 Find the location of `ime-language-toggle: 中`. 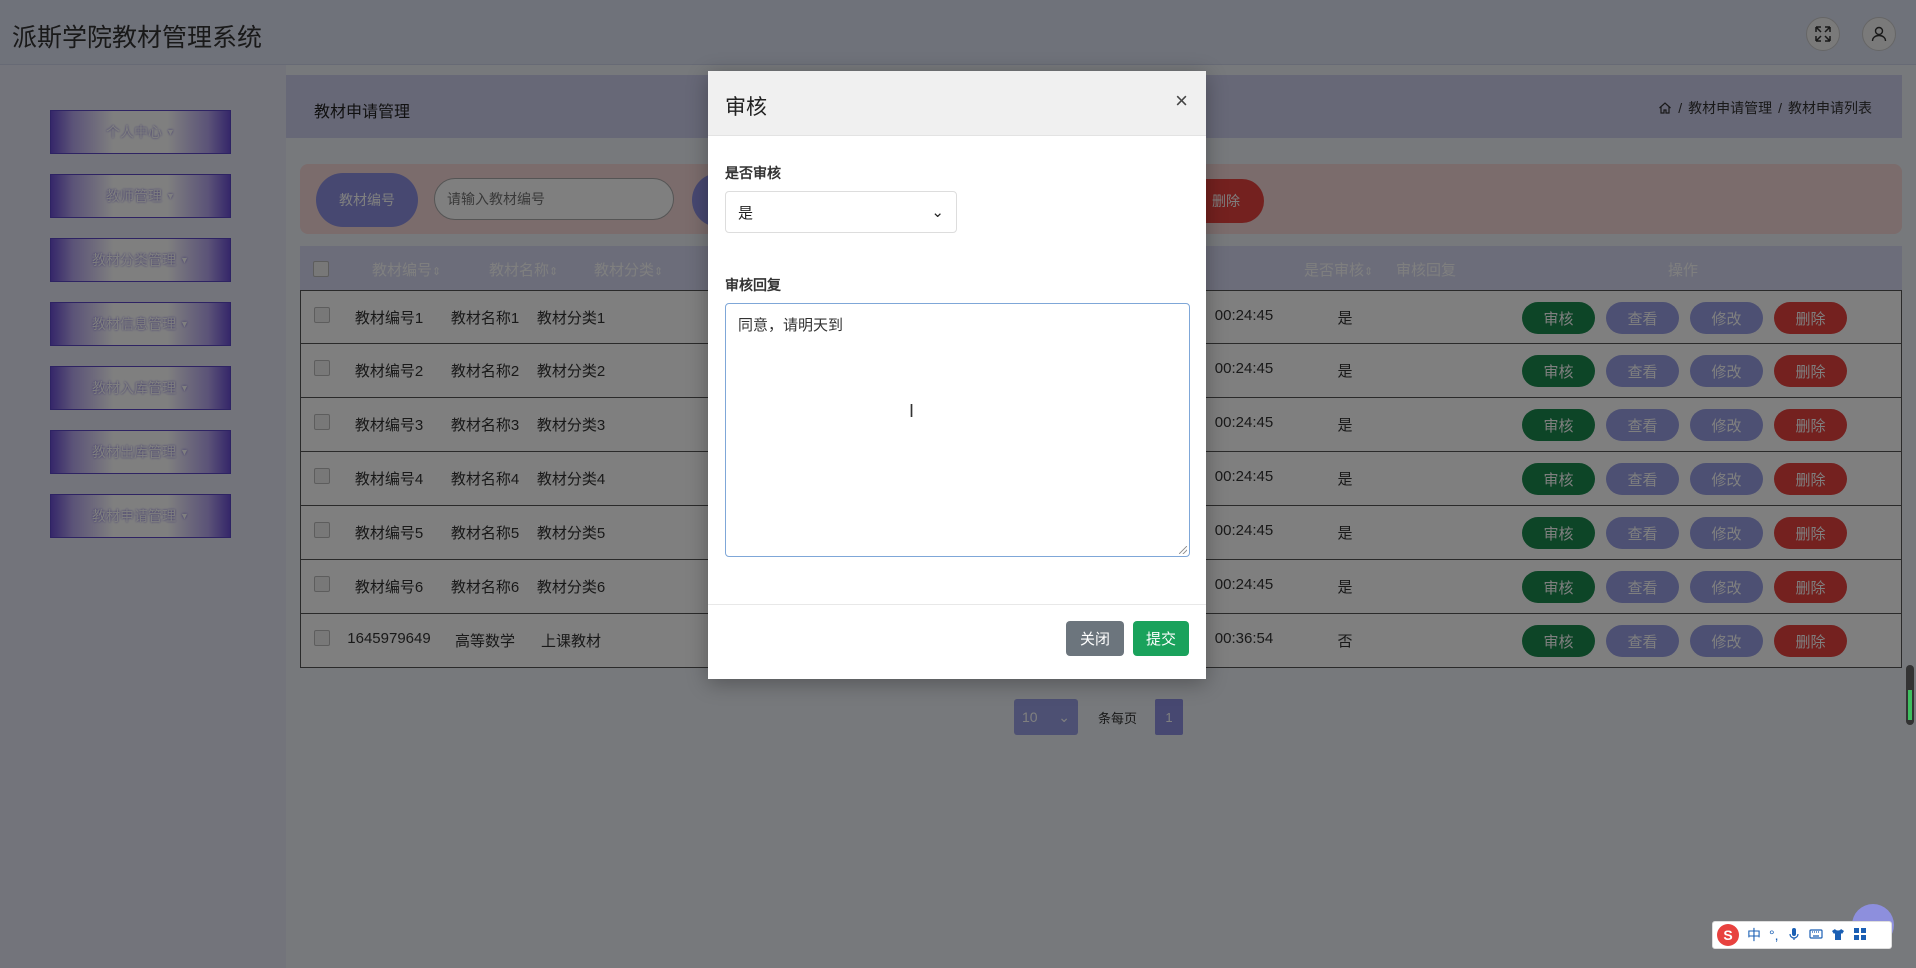

ime-language-toggle: 中 is located at coordinates (1754, 935).